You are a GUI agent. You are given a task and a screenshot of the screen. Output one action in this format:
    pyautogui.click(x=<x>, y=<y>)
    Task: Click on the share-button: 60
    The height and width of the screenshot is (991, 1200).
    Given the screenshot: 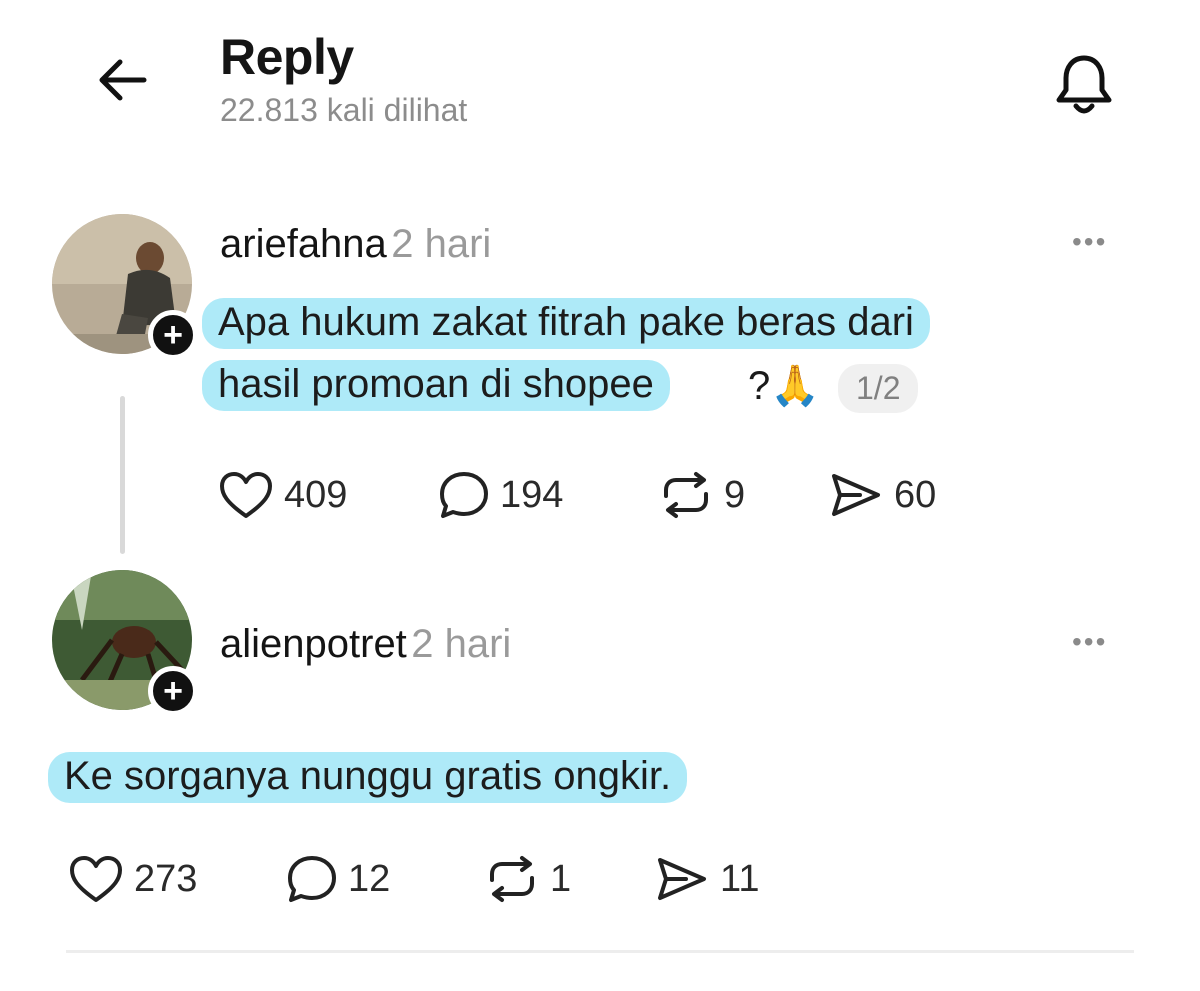 What is the action you would take?
    pyautogui.click(x=903, y=495)
    